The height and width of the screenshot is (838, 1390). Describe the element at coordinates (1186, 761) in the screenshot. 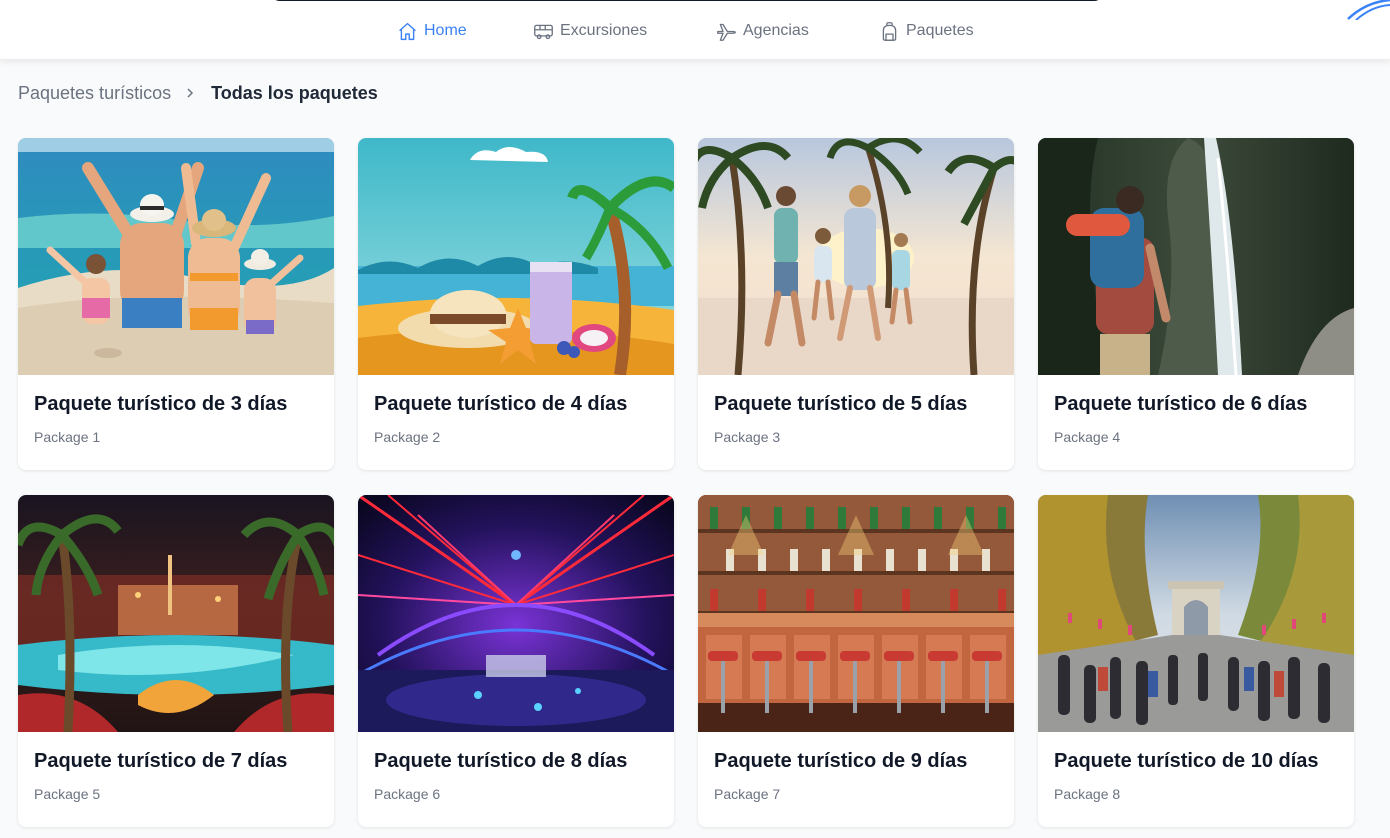

I see `package-title: Paquete turístico de 10 días` at that location.